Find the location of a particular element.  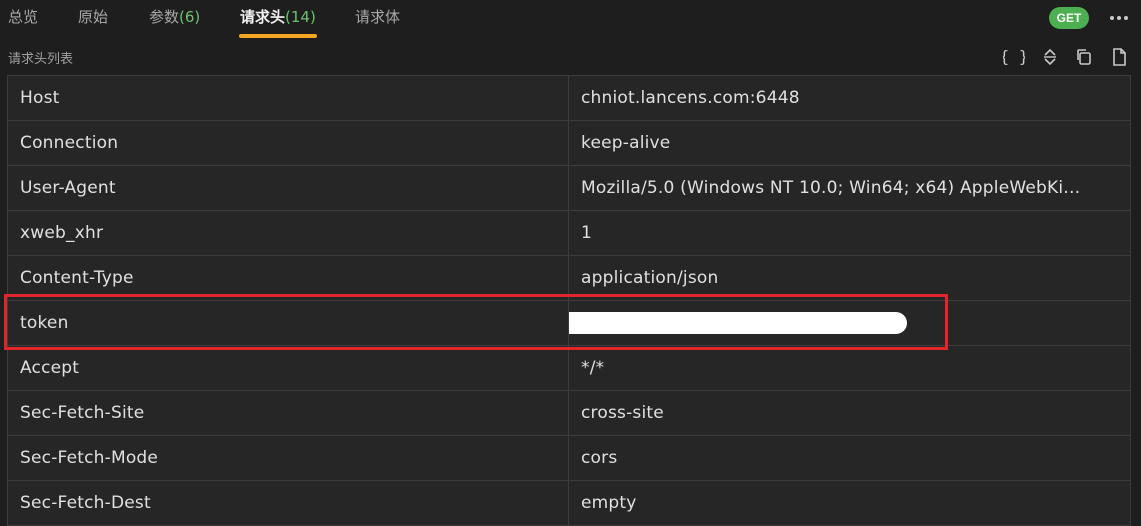

header-key: Sec-Fetch-Dest is located at coordinates (288, 503).